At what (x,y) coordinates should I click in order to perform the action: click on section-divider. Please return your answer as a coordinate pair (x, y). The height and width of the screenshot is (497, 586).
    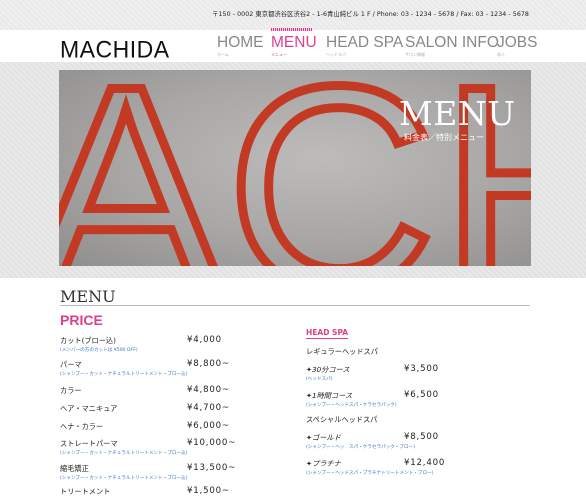
    Looking at the image, I should click on (295, 305).